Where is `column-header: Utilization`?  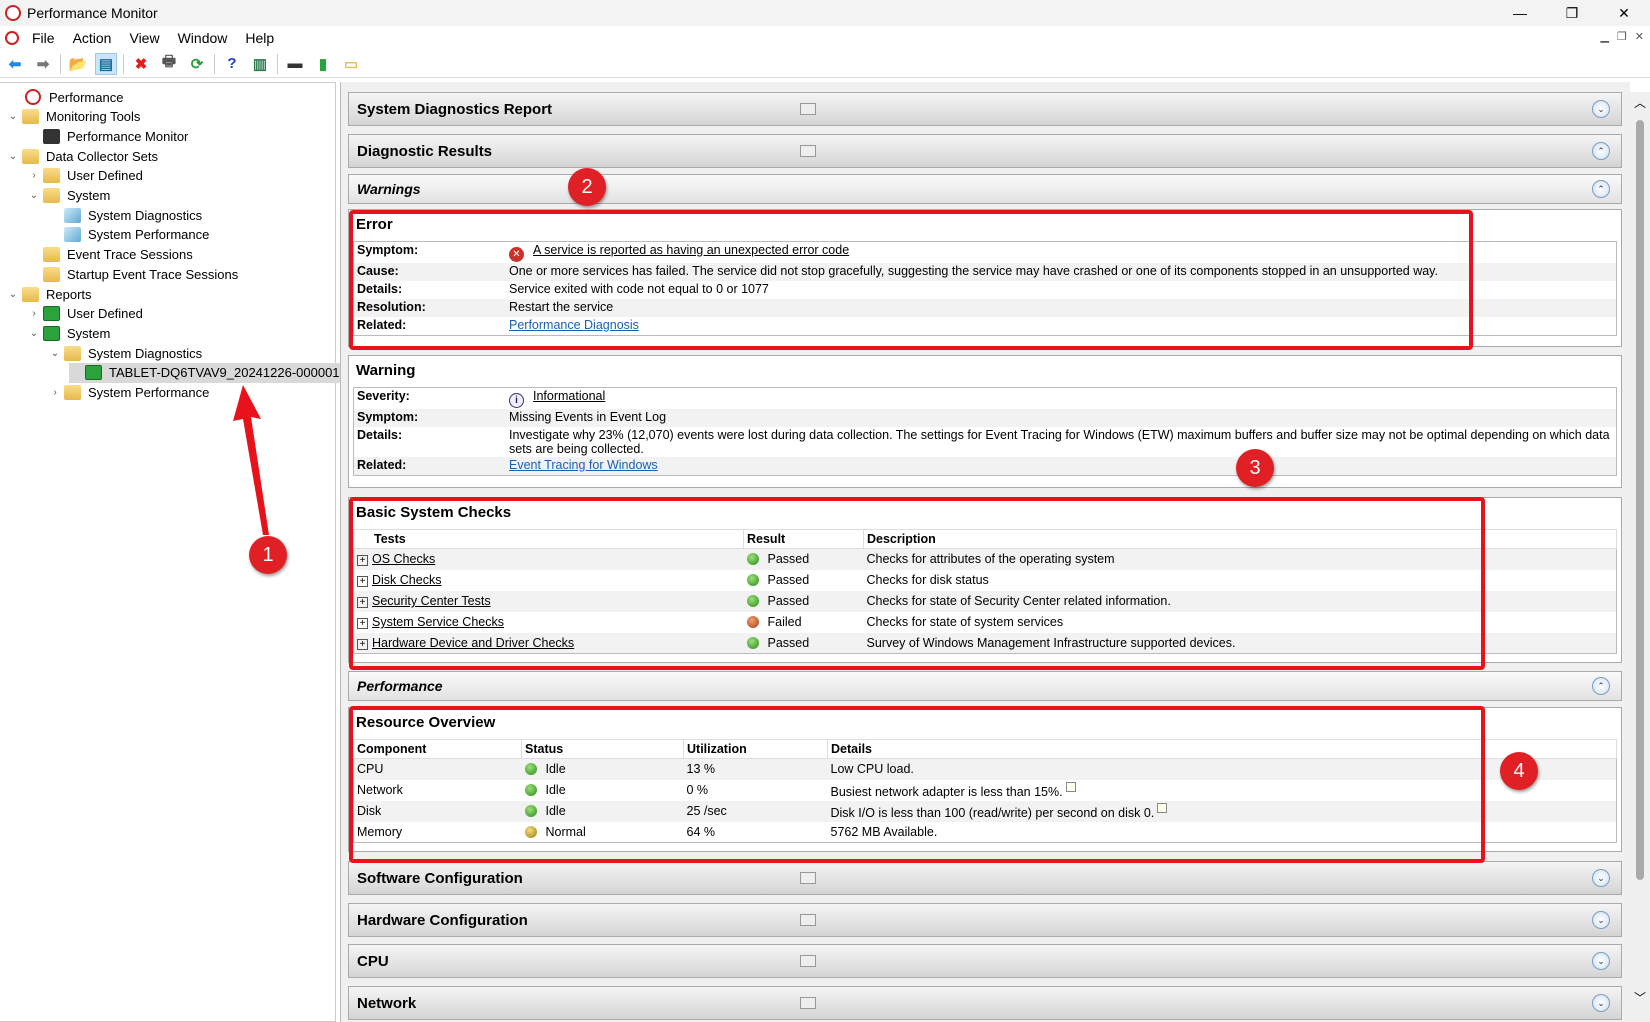 column-header: Utilization is located at coordinates (755, 749).